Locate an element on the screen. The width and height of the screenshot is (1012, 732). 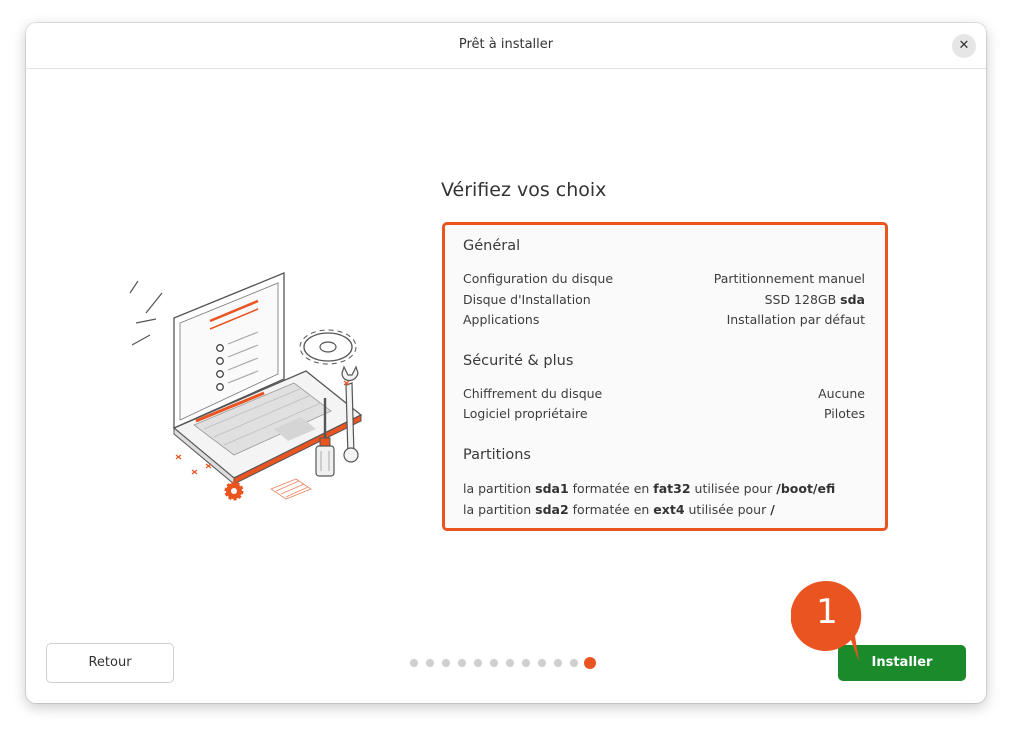
row-label: Disque d'Installation is located at coordinates (527, 299).